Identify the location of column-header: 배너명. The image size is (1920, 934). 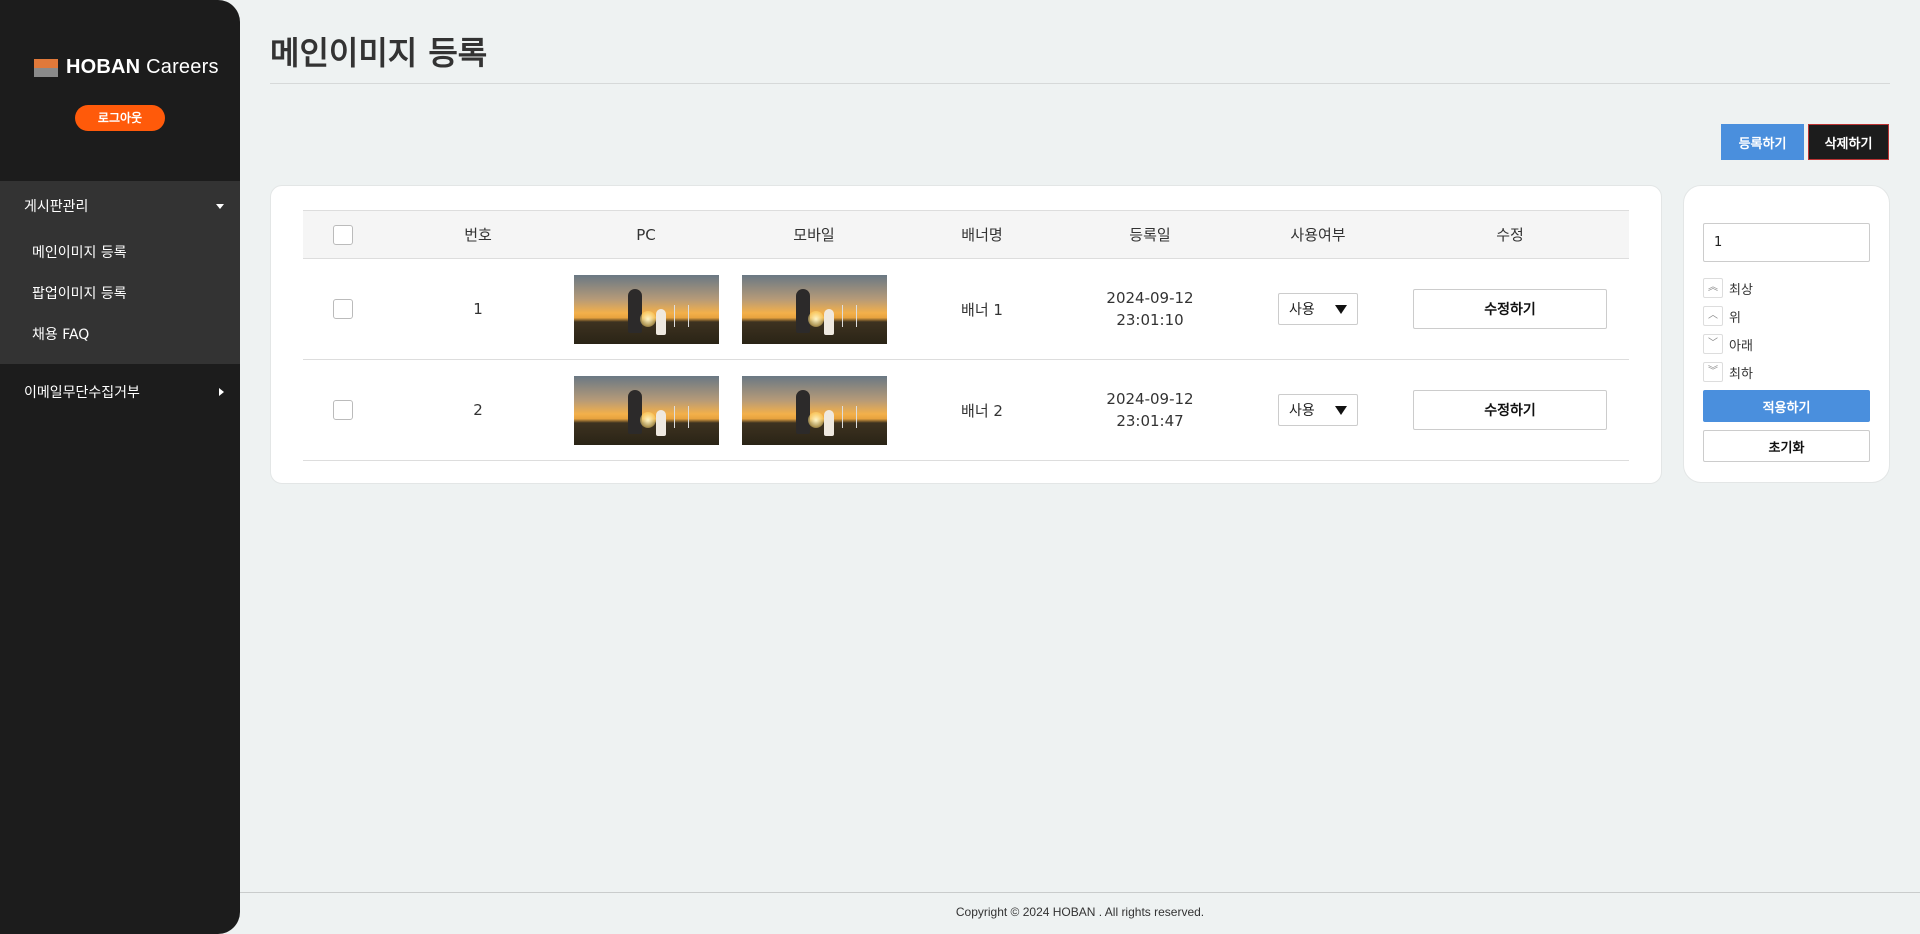
(982, 234).